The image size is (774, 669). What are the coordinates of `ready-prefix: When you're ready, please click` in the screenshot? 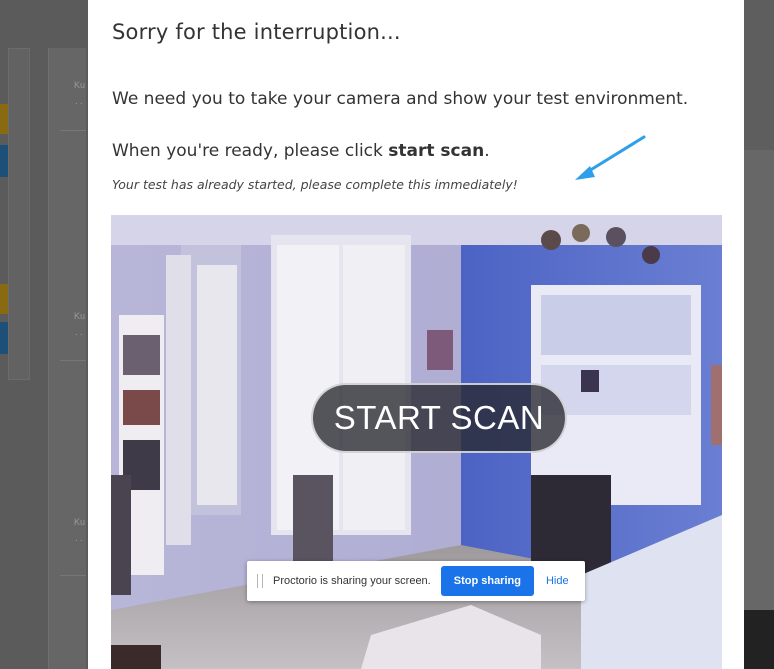 It's located at (250, 151).